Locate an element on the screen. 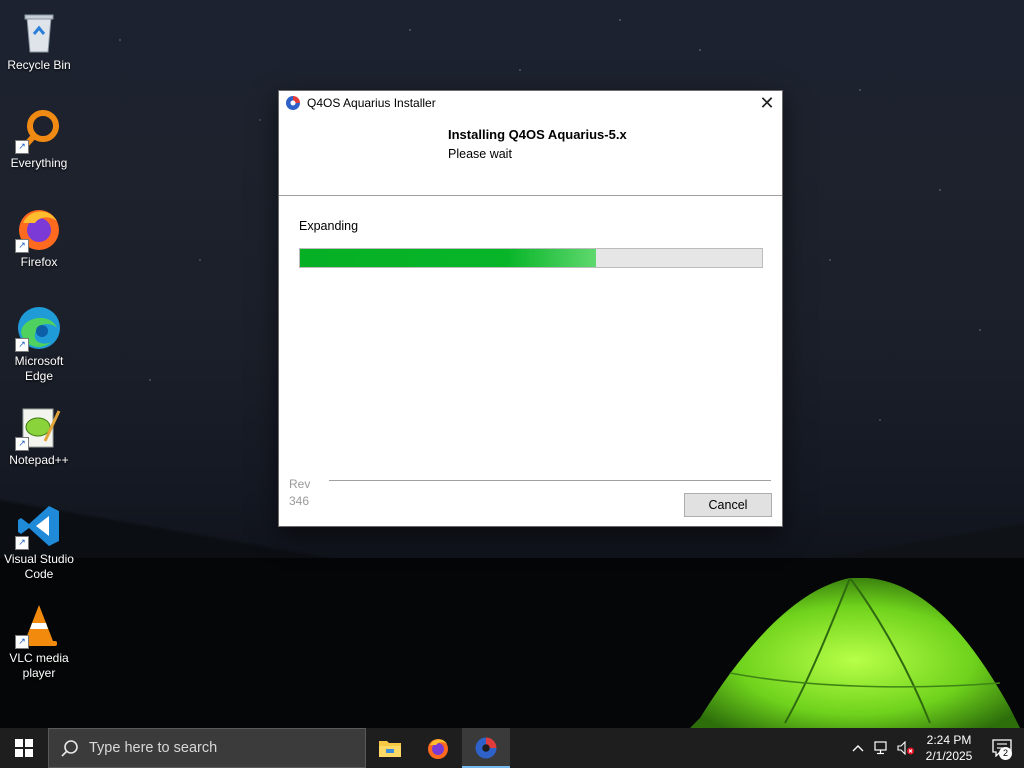 The width and height of the screenshot is (1024, 768). desktop-icon-microsoft-edge: ↗ Microsoft Edge is located at coordinates (39, 344).